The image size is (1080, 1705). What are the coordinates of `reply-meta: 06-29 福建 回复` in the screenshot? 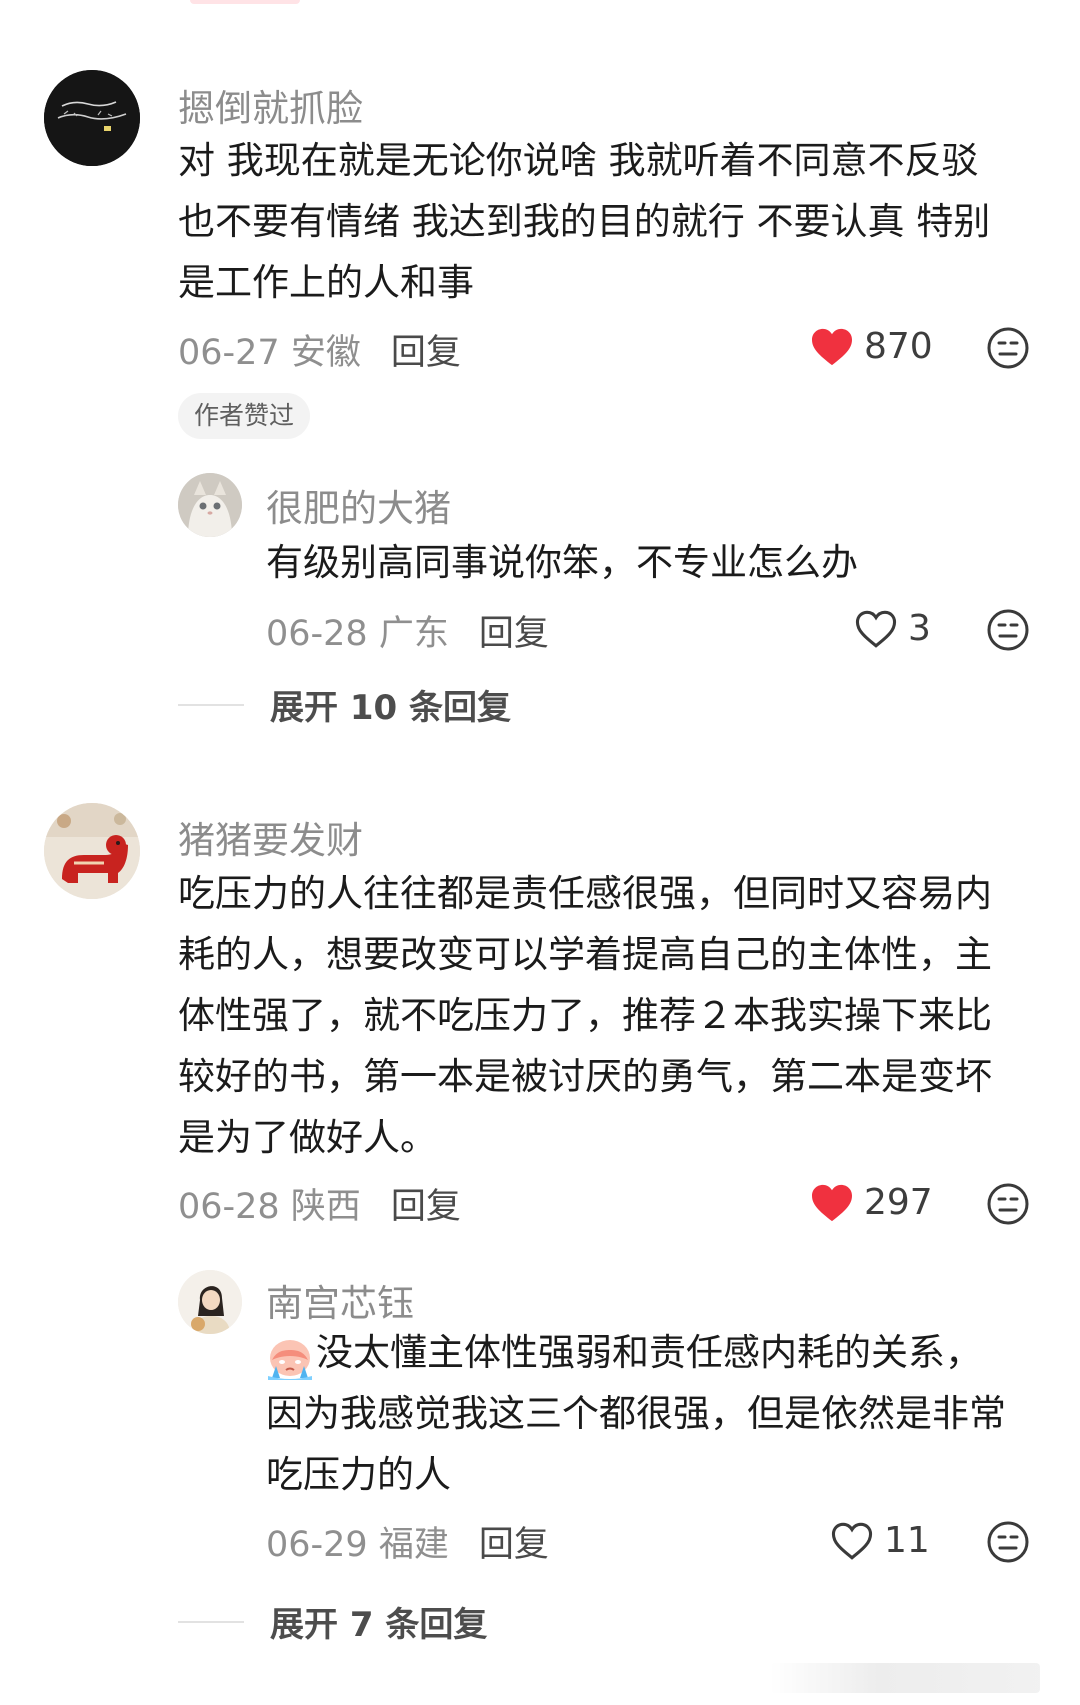 It's located at (407, 1541).